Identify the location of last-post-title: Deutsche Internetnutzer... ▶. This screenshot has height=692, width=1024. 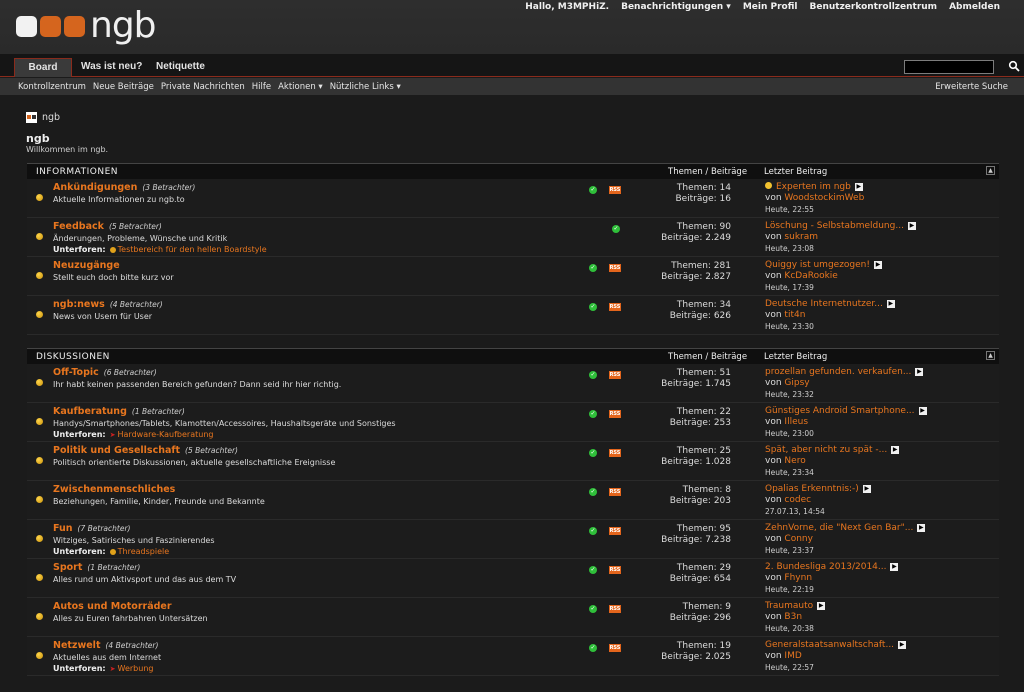
(875, 304).